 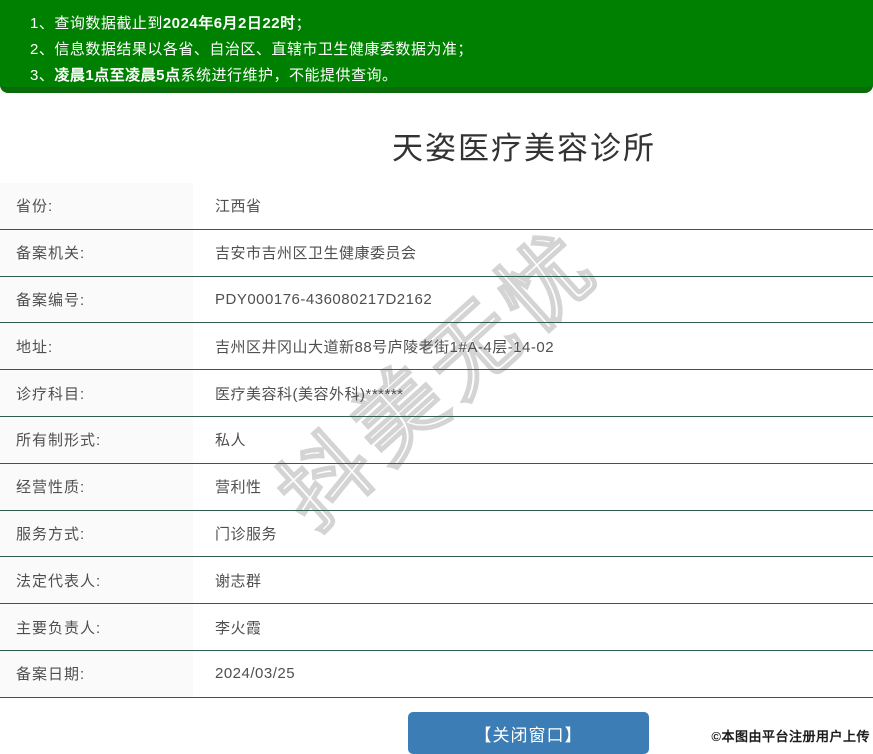 I want to click on notice-line-1-text: 1、查询数据截止到, so click(x=96, y=23).